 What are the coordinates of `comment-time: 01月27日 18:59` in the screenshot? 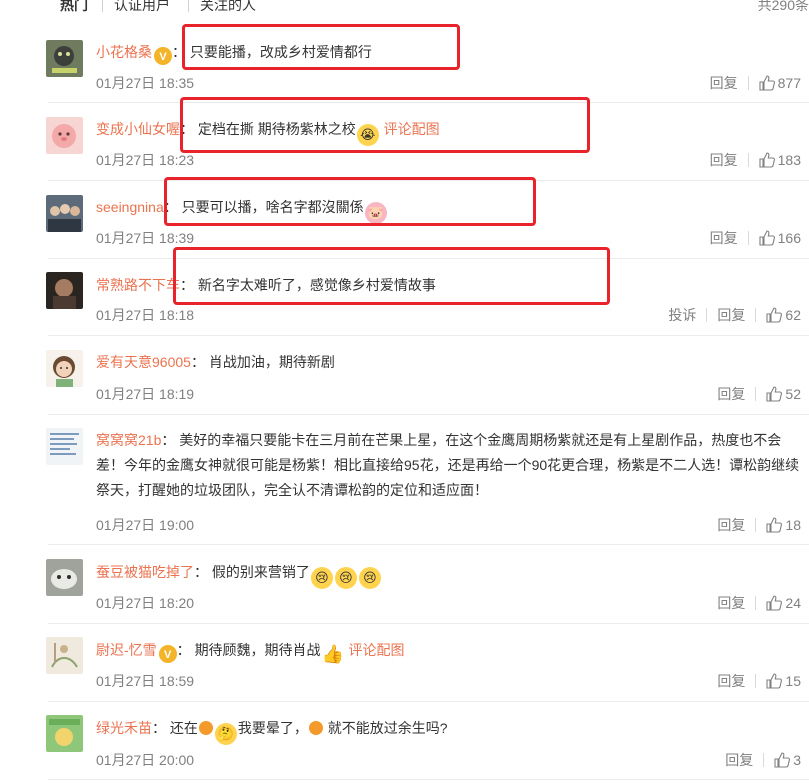 It's located at (145, 681).